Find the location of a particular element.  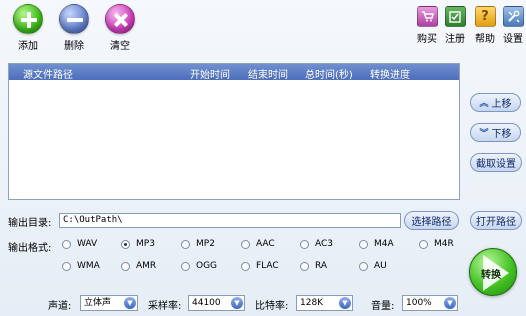

plus-icon is located at coordinates (28, 19).